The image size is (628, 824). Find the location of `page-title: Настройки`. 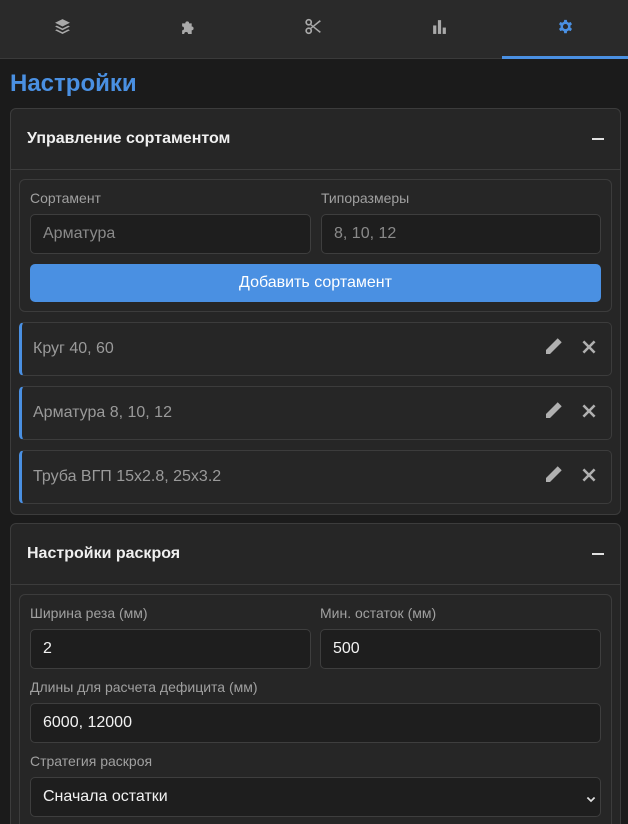

page-title: Настройки is located at coordinates (73, 83).